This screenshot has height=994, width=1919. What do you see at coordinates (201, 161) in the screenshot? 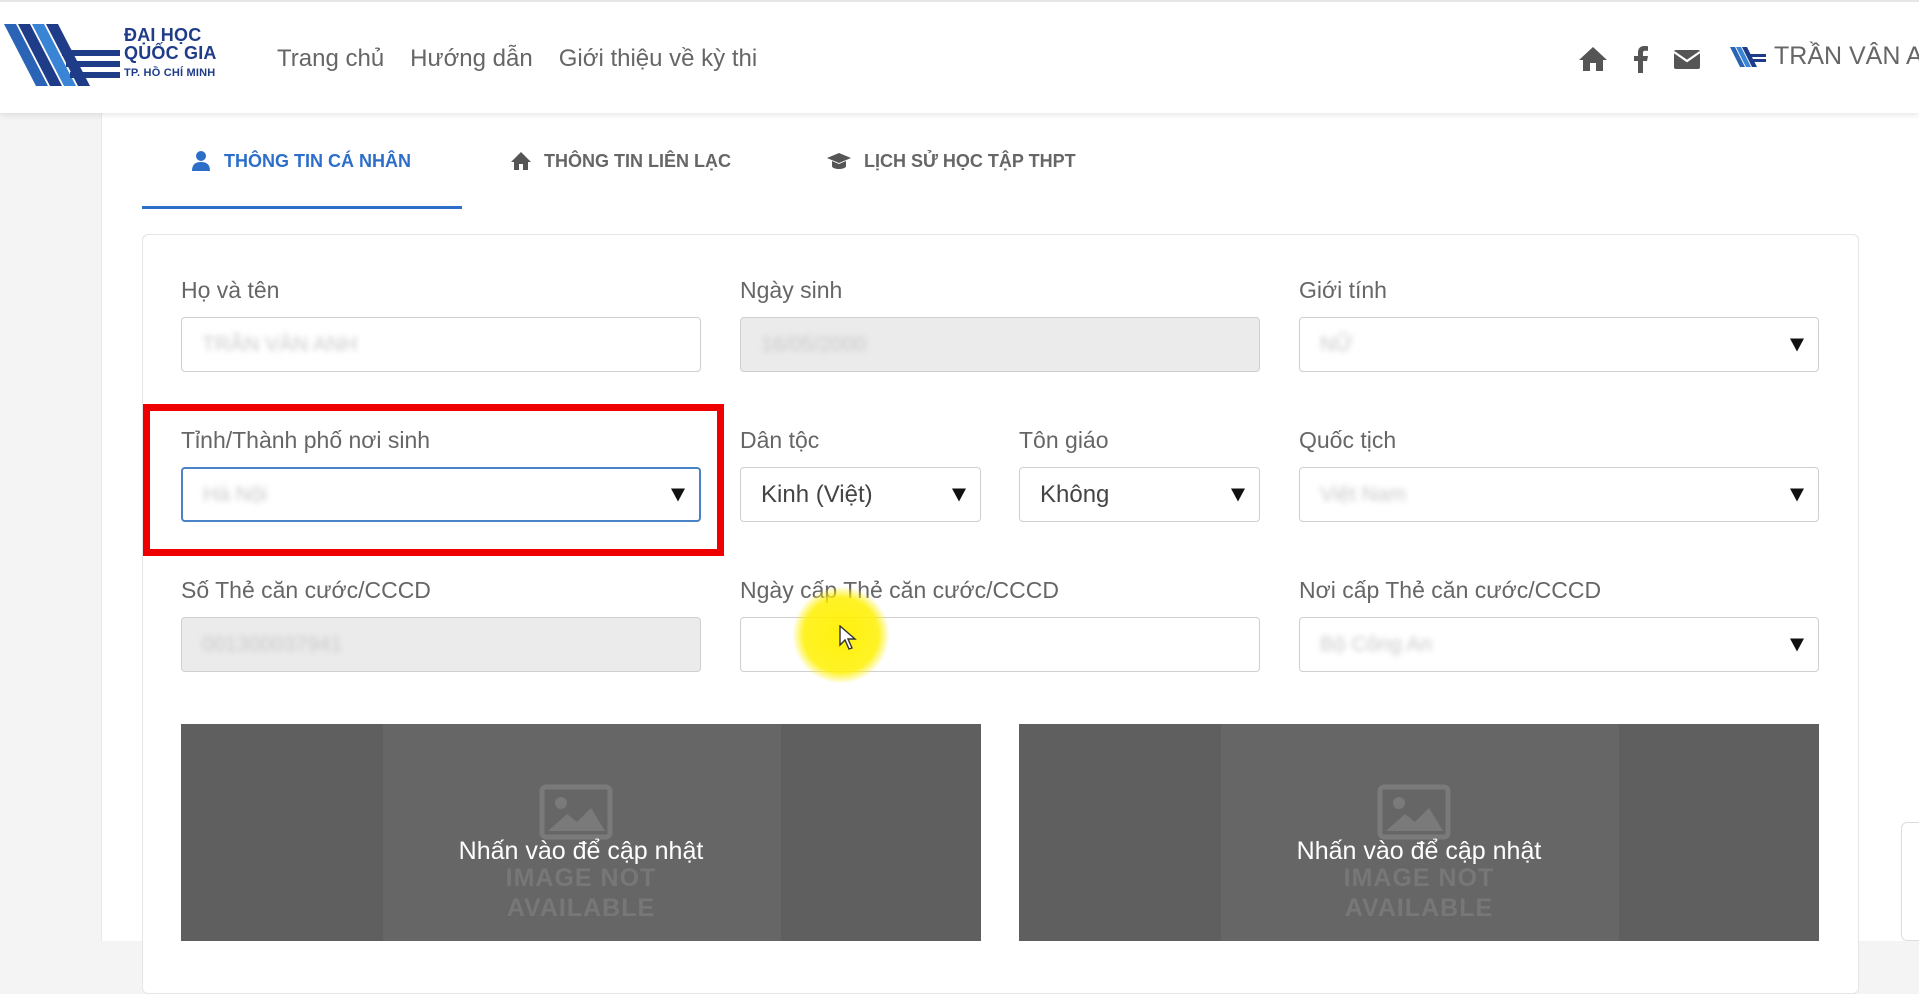
I see `user-icon` at bounding box center [201, 161].